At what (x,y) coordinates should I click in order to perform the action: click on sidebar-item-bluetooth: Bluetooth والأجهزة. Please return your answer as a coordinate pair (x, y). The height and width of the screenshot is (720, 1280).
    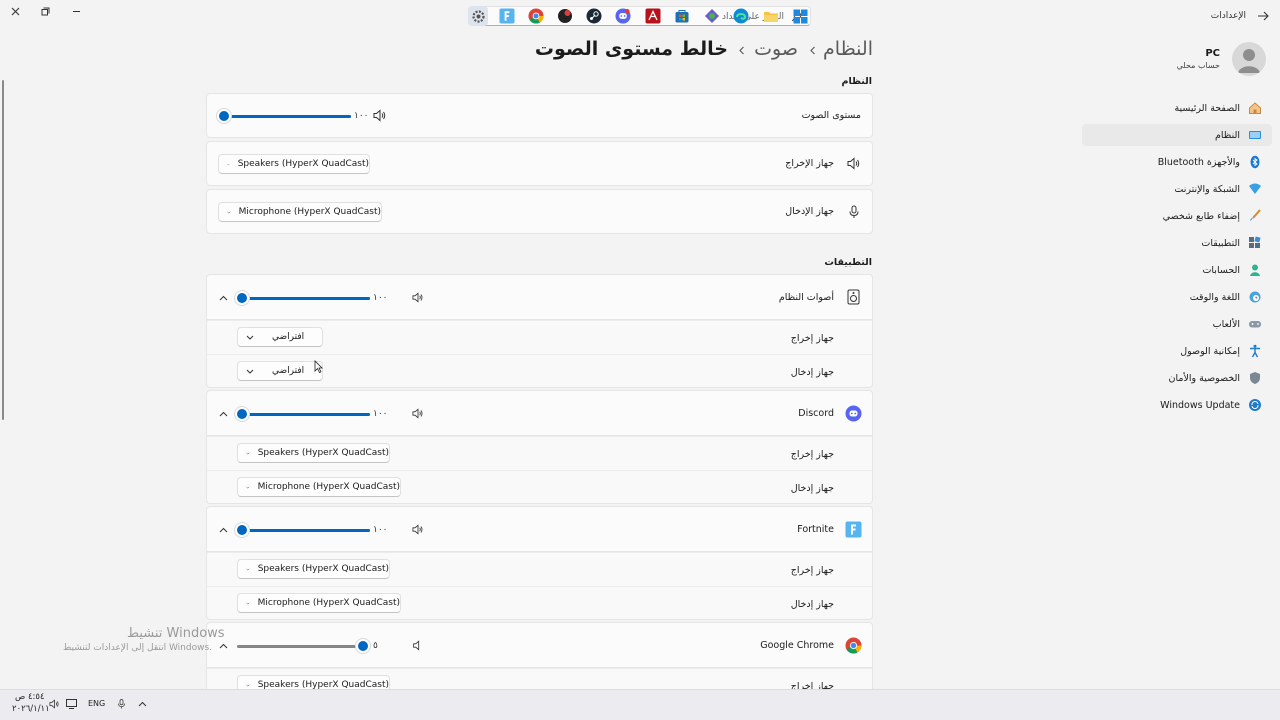
    Looking at the image, I should click on (1177, 162).